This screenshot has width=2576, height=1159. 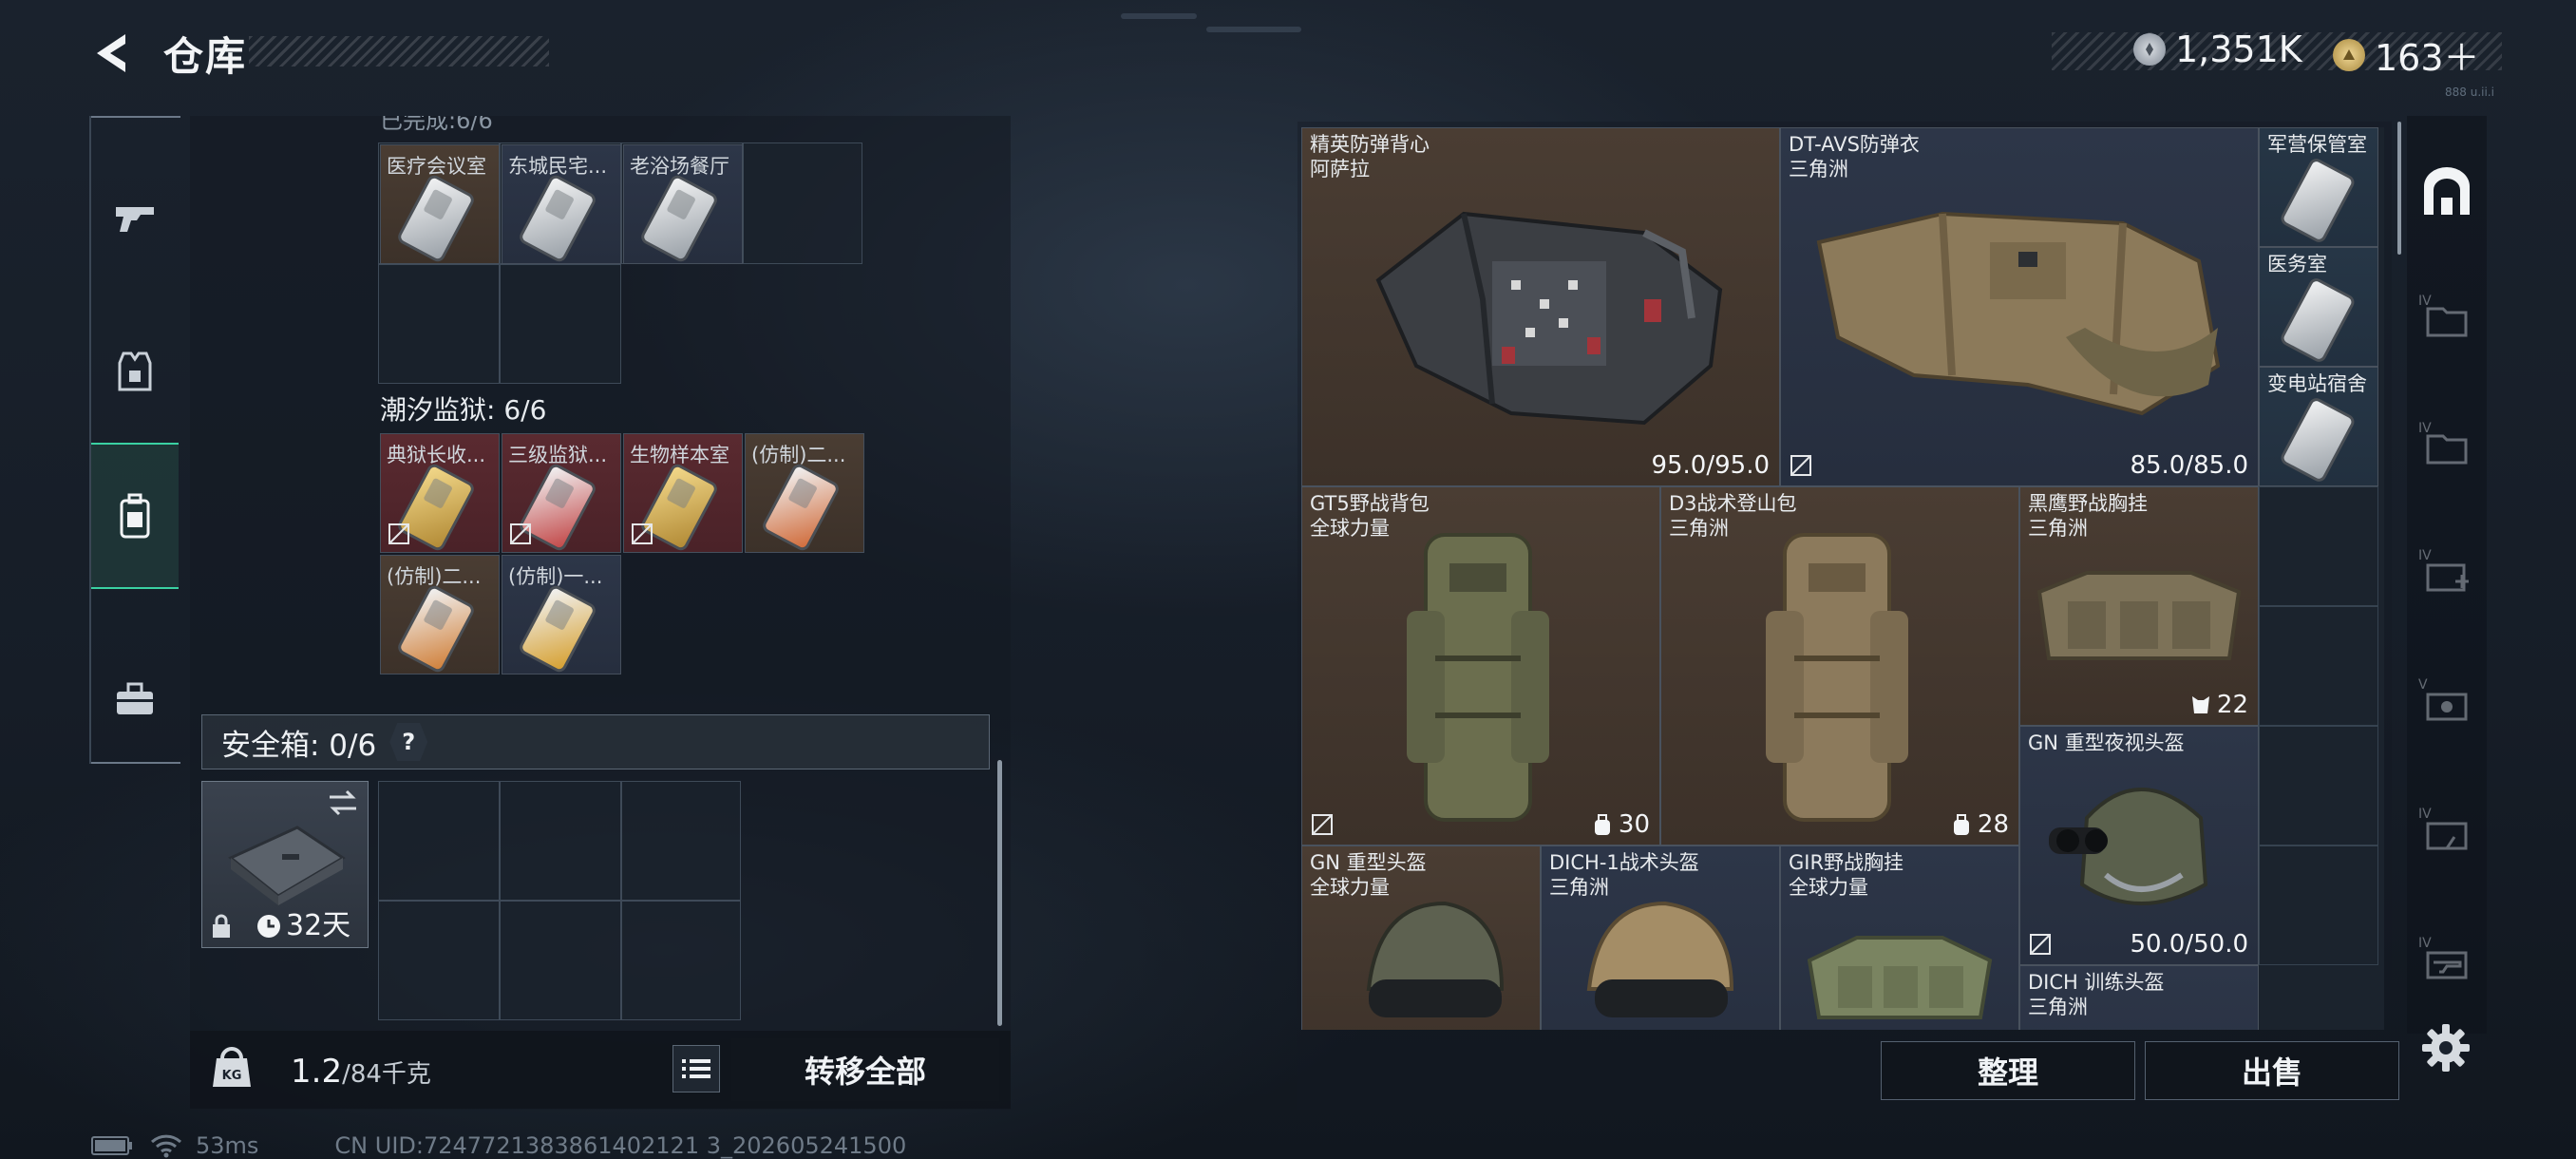 I want to click on safe-case-item: 32天, so click(x=285, y=864).